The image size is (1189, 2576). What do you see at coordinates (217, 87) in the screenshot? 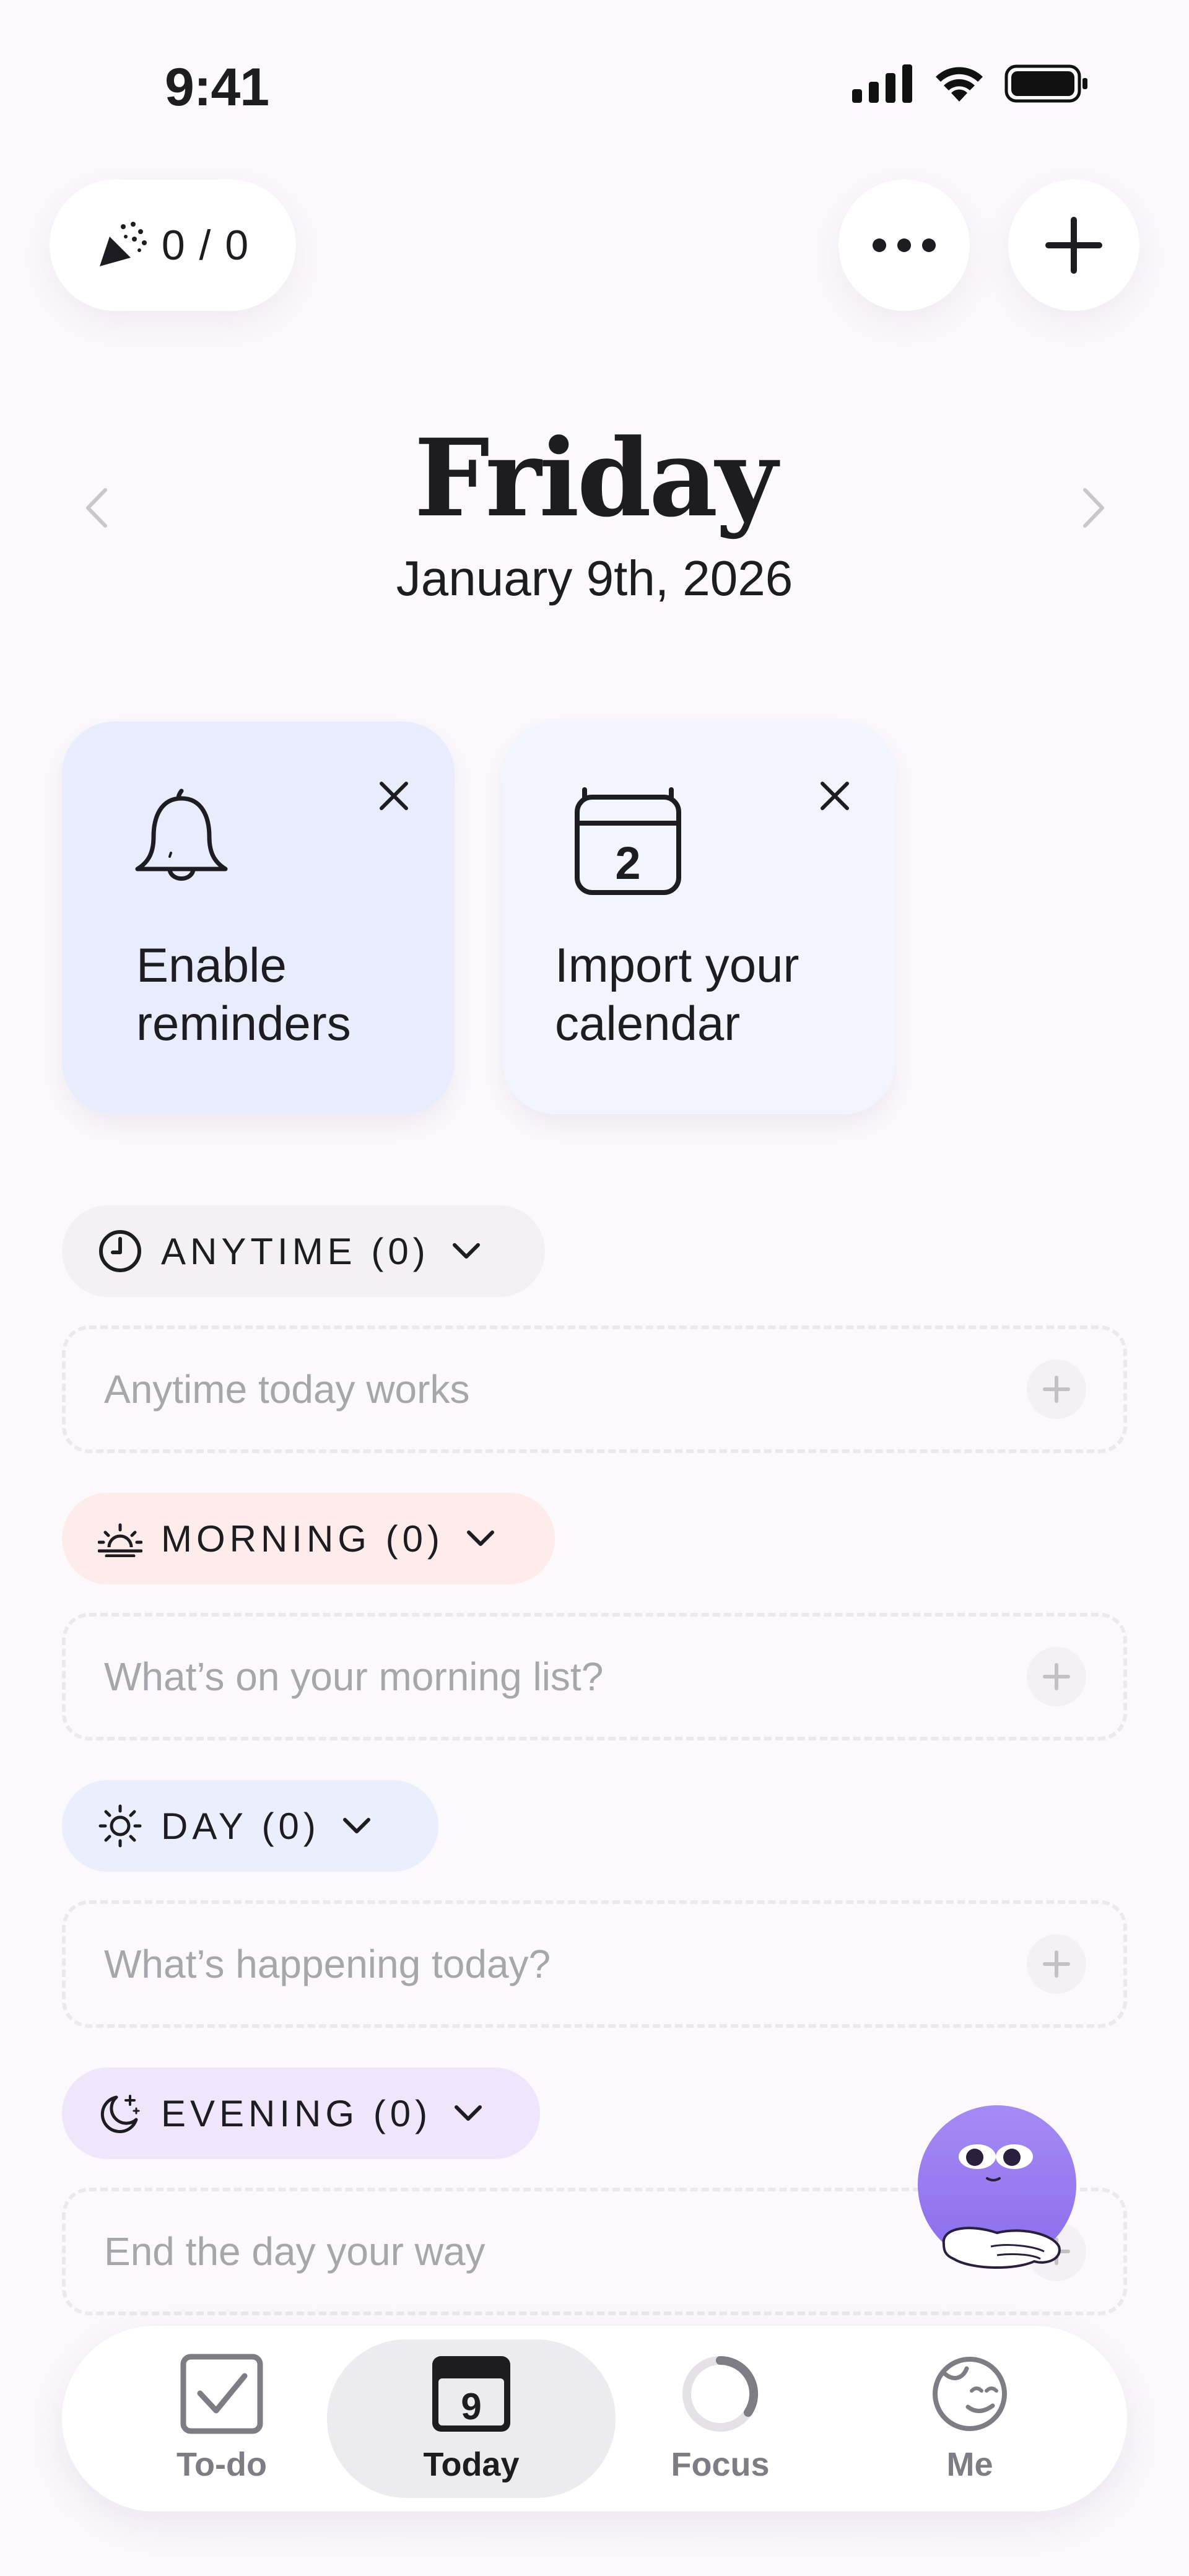
I see `status-time: 9:41` at bounding box center [217, 87].